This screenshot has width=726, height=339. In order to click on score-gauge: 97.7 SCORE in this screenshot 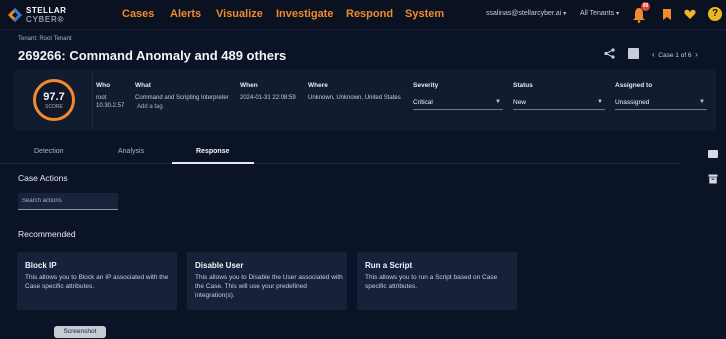, I will do `click(54, 100)`.